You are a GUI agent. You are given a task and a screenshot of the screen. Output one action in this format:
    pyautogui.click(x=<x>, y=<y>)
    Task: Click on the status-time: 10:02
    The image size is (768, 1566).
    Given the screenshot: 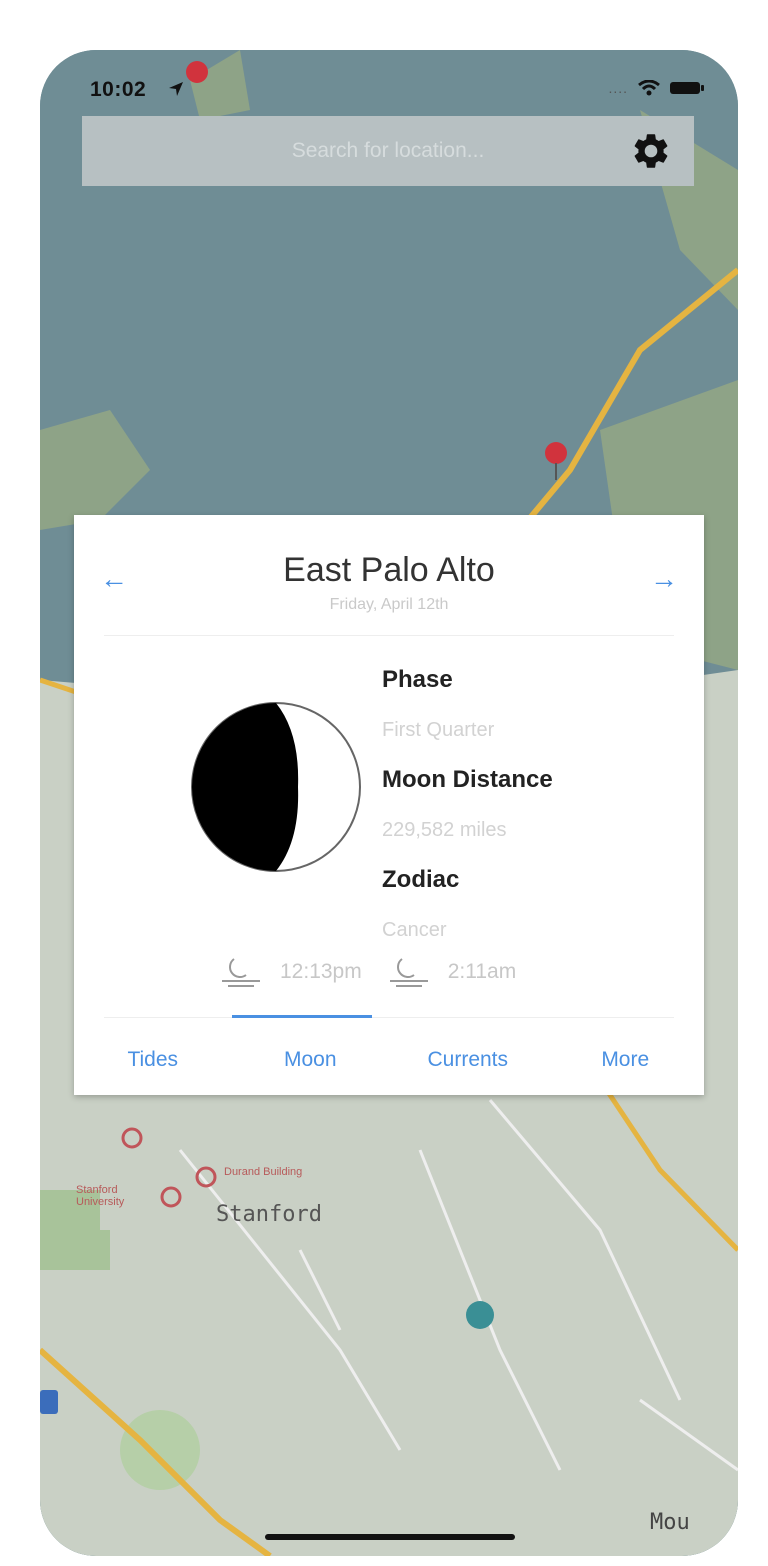 What is the action you would take?
    pyautogui.click(x=118, y=89)
    